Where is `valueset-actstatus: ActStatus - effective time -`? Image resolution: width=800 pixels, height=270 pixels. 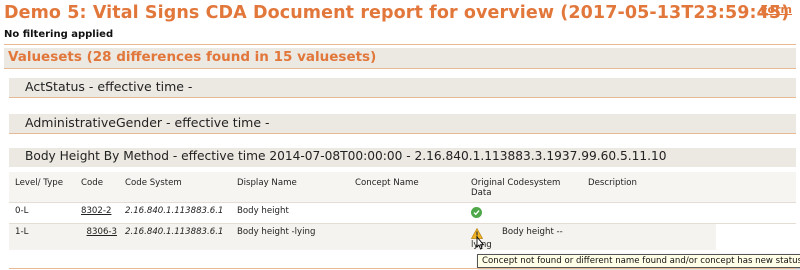
valueset-actstatus: ActStatus - effective time - is located at coordinates (402, 88).